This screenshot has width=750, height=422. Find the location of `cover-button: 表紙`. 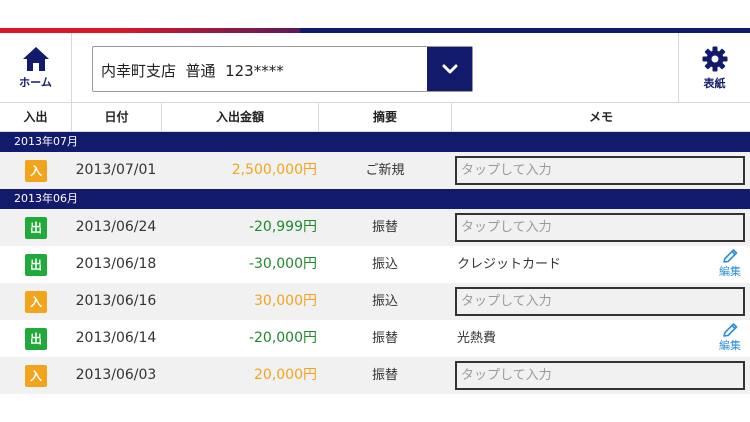

cover-button: 表紙 is located at coordinates (714, 68).